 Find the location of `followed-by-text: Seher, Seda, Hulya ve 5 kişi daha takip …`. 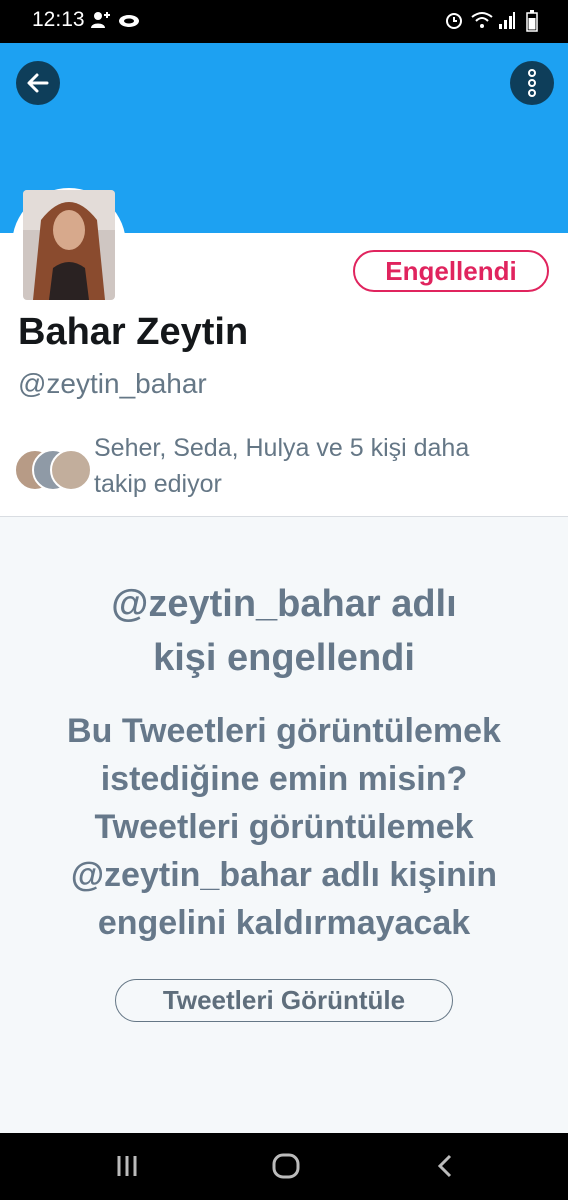

followed-by-text: Seher, Seda, Hulya ve 5 kişi daha takip … is located at coordinates (314, 466).